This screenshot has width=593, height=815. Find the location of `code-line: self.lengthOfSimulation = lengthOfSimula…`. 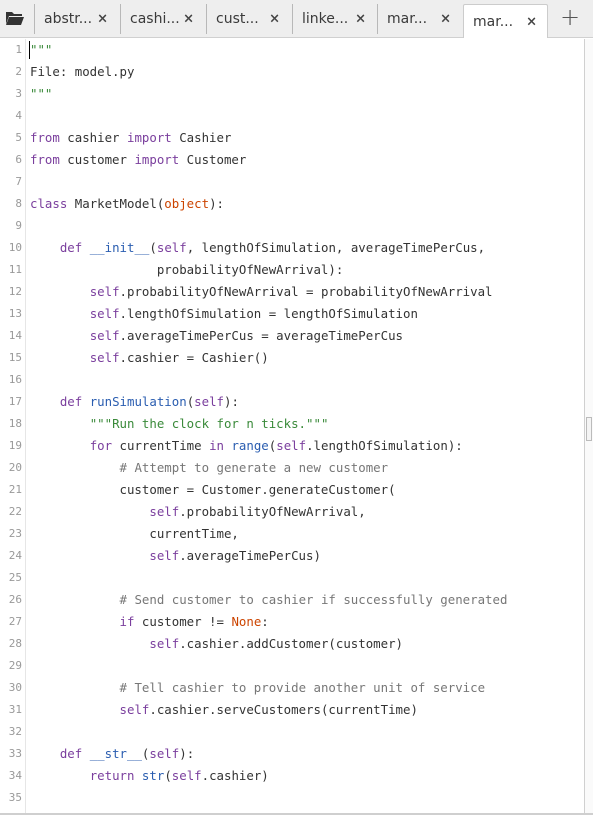

code-line: self.lengthOfSimulation = lengthOfSimula… is located at coordinates (305, 314).